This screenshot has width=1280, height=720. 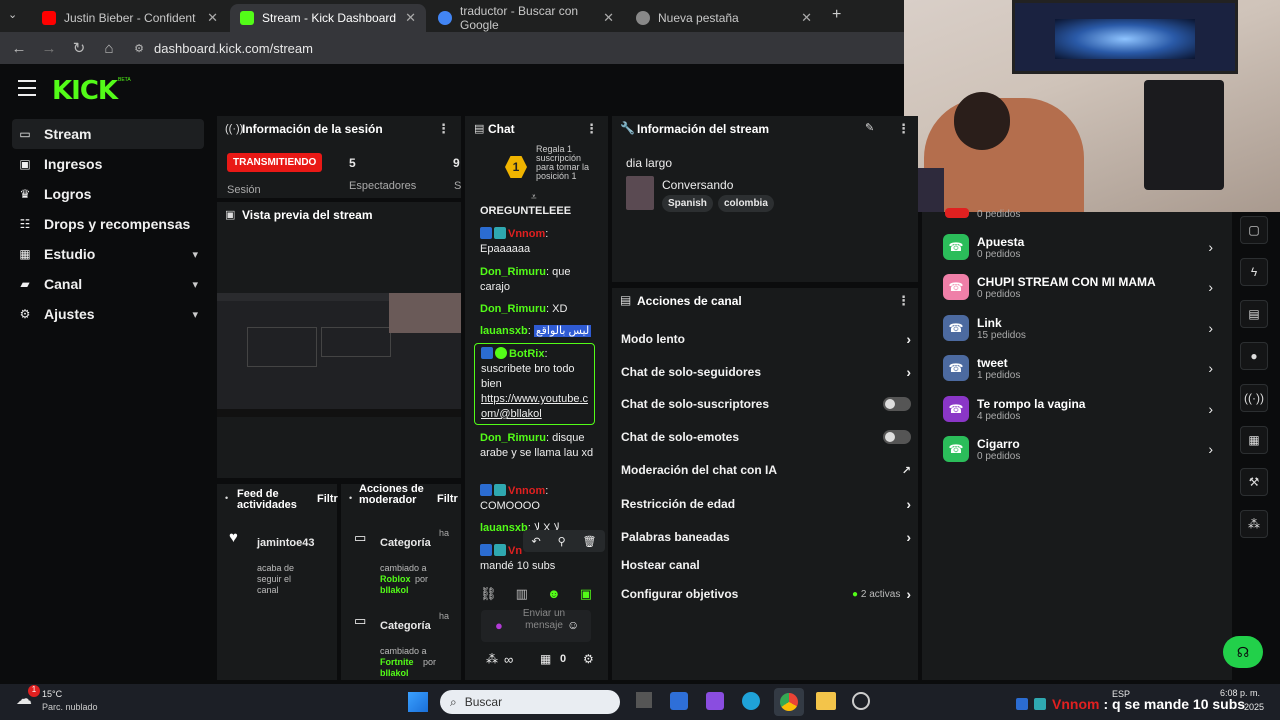 I want to click on sidebar-item-stream: ▭ Stream, so click(x=108, y=134).